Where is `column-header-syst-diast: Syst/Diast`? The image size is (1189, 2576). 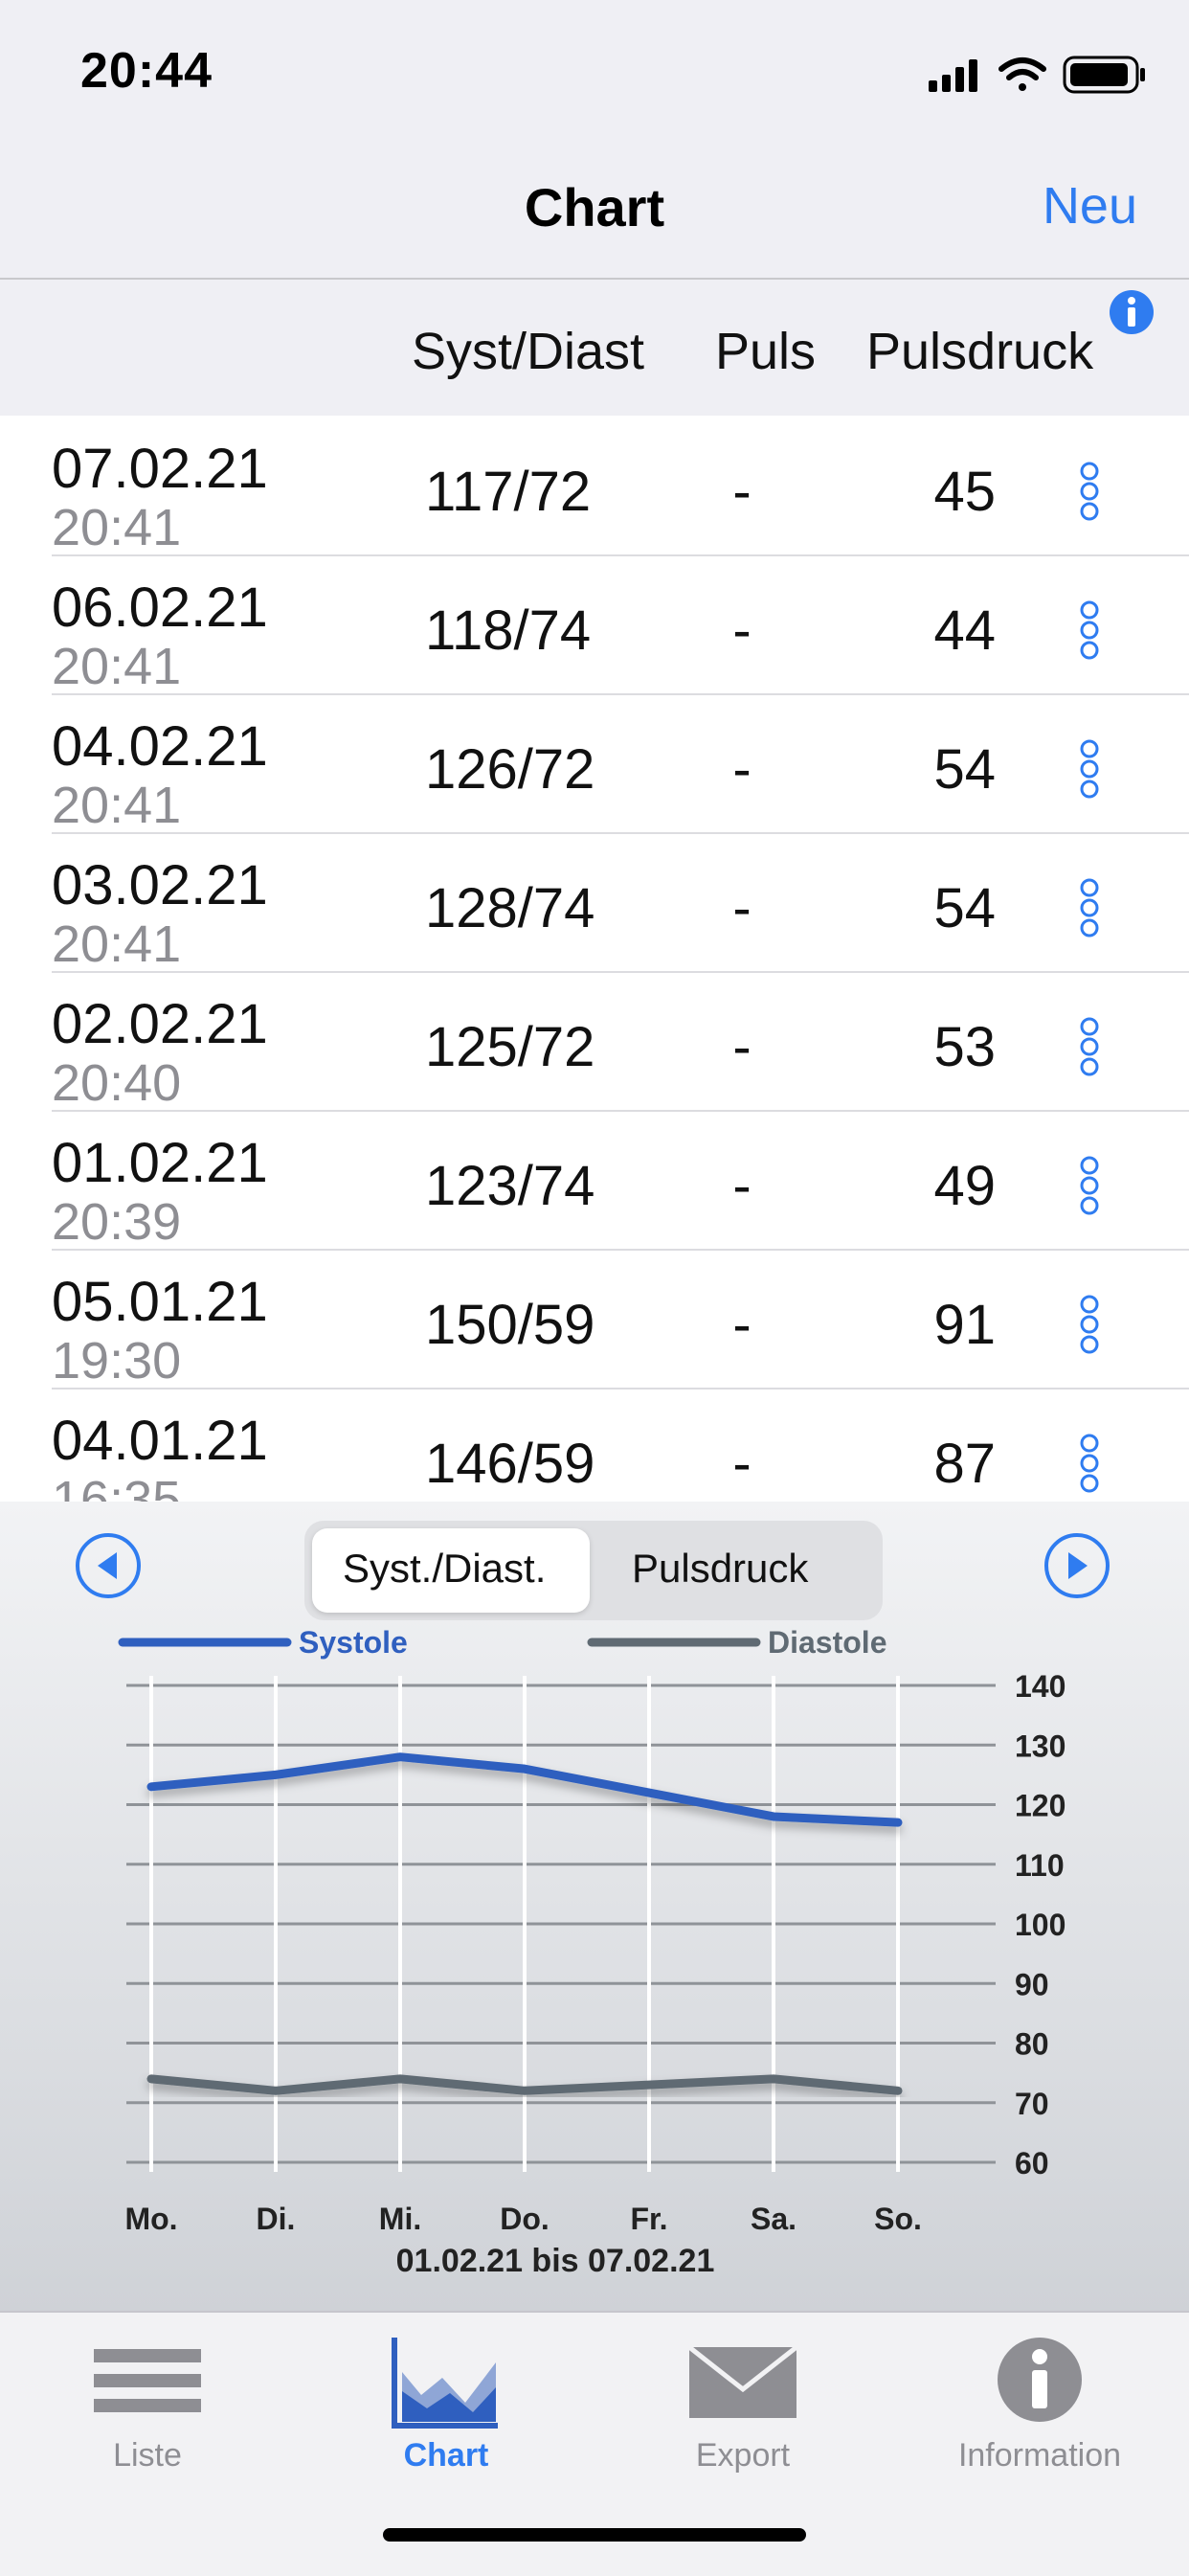 column-header-syst-diast: Syst/Diast is located at coordinates (528, 351).